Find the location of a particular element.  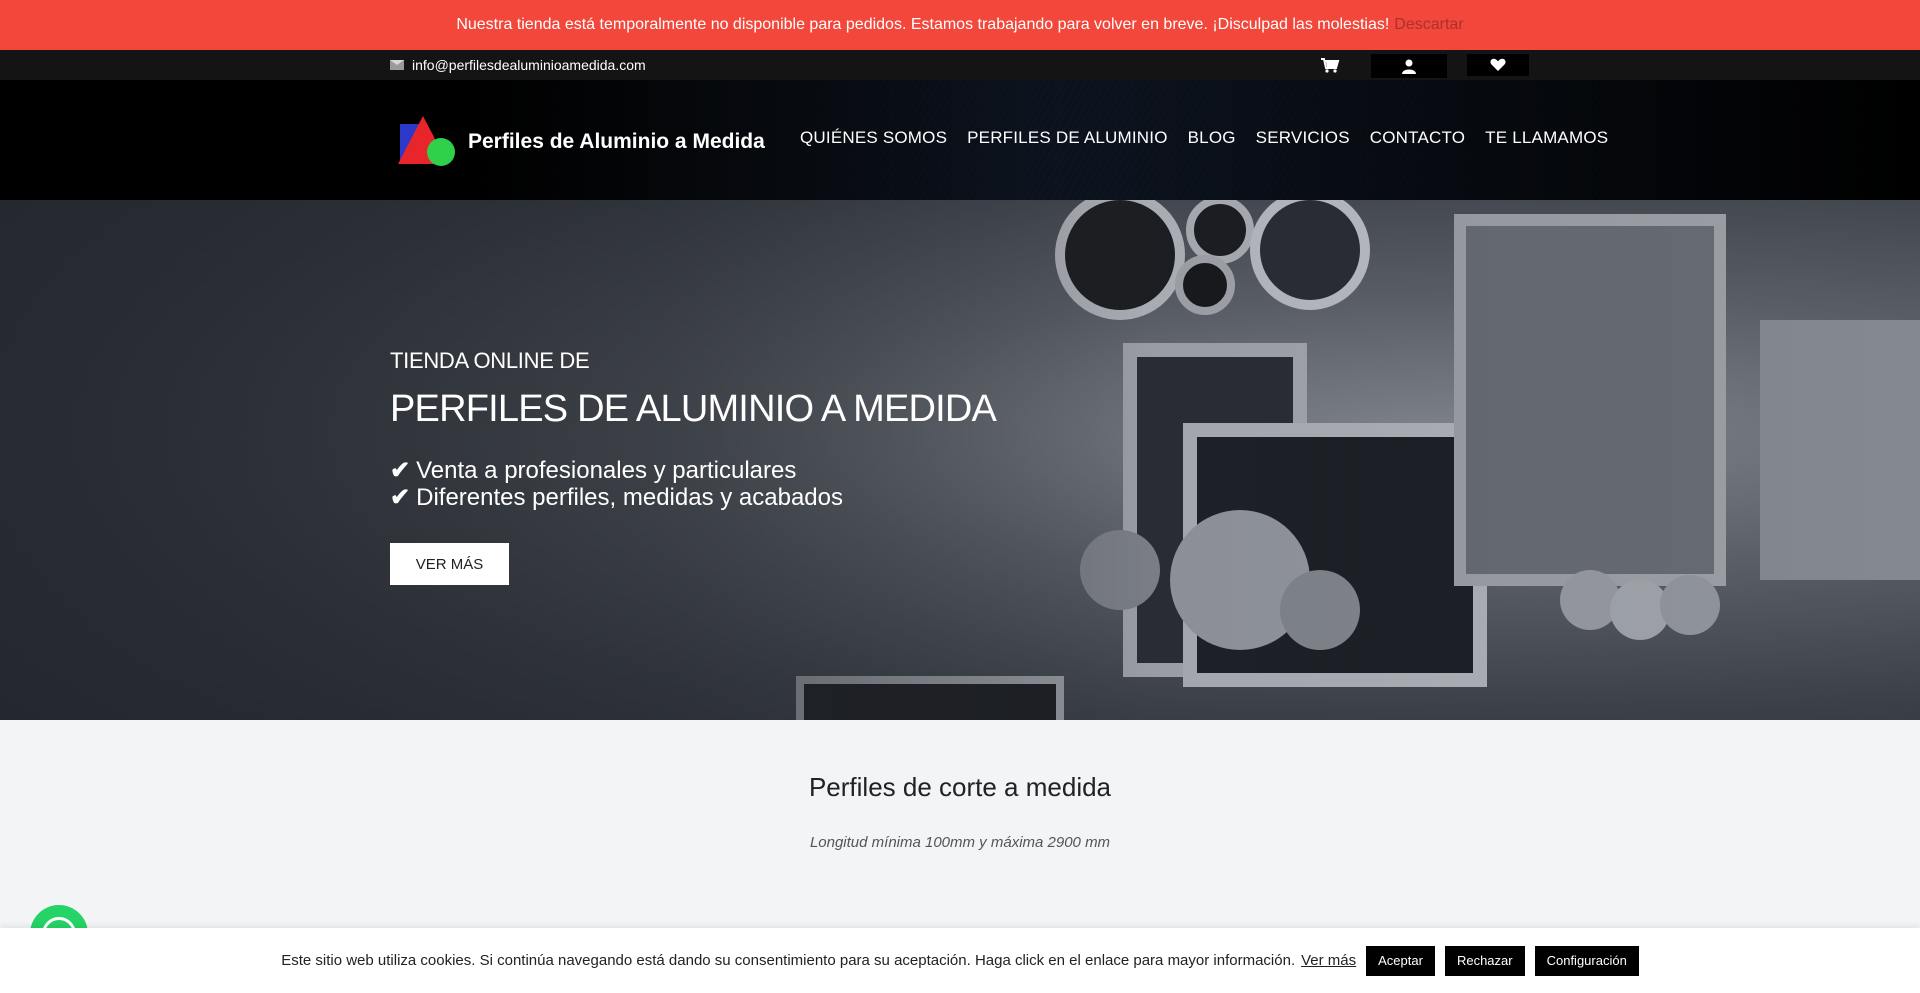

hero-feature-text: Diferentes perfiles, medidas y acabados is located at coordinates (629, 497).